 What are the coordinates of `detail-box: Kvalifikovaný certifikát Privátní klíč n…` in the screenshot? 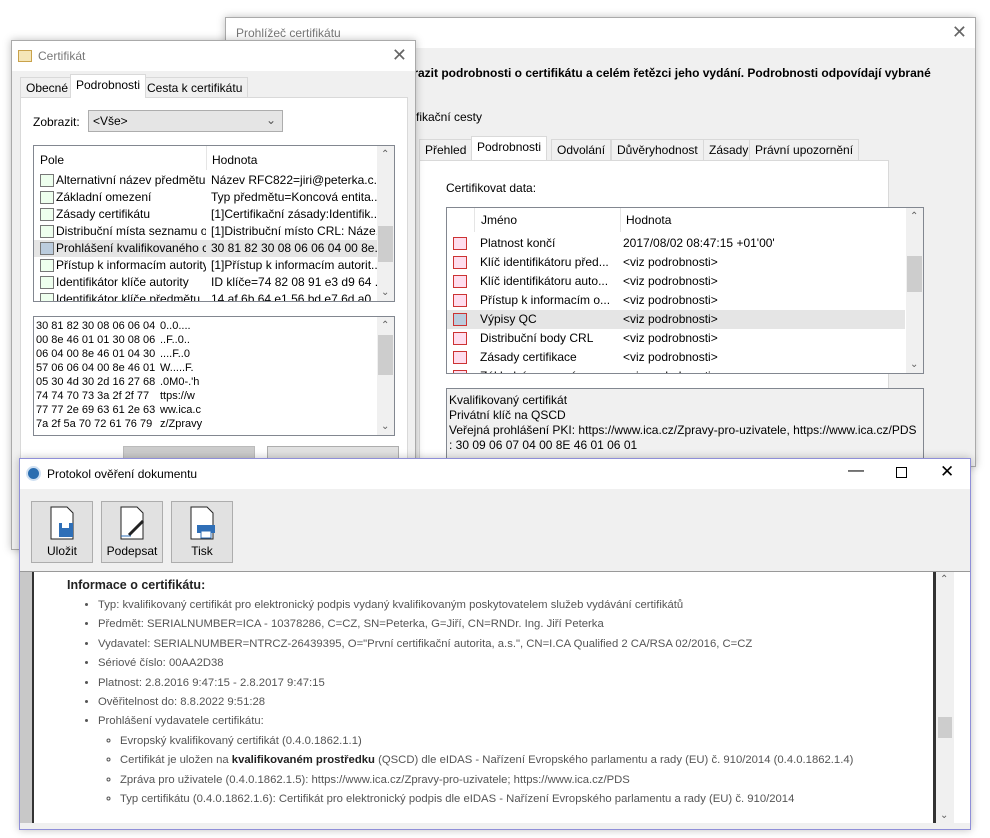 It's located at (685, 428).